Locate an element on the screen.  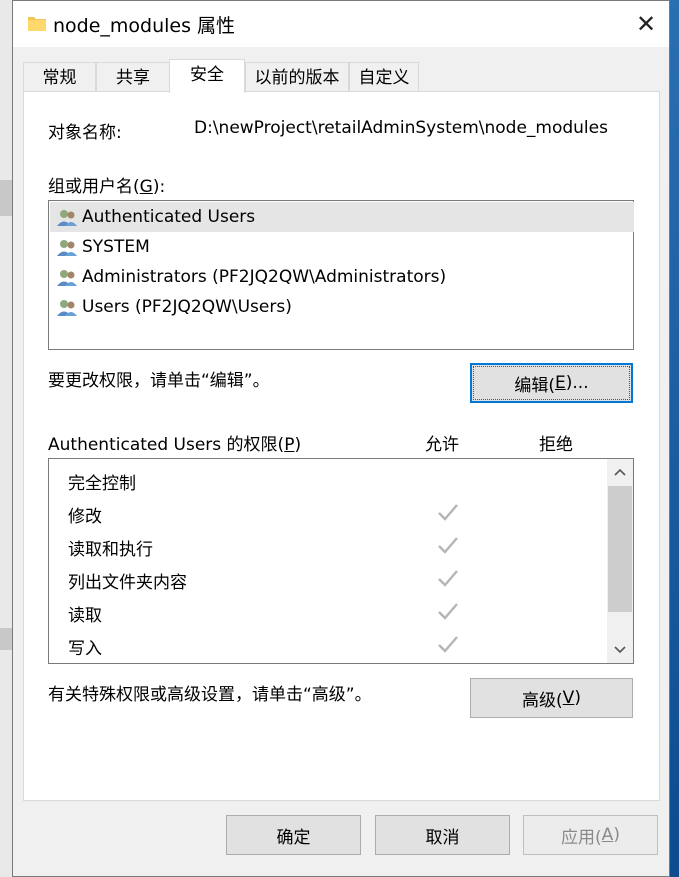
permissions-scrollbar is located at coordinates (620, 561).